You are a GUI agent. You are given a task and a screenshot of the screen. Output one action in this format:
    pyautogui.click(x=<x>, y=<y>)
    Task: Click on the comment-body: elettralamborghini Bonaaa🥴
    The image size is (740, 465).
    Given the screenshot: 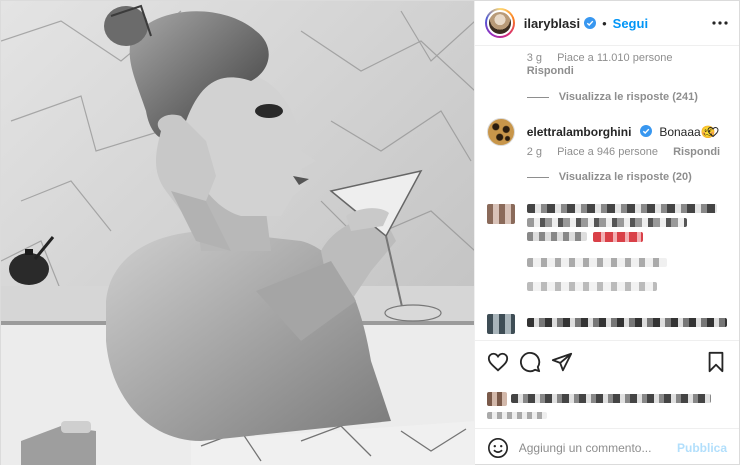 What is the action you would take?
    pyautogui.click(x=621, y=132)
    